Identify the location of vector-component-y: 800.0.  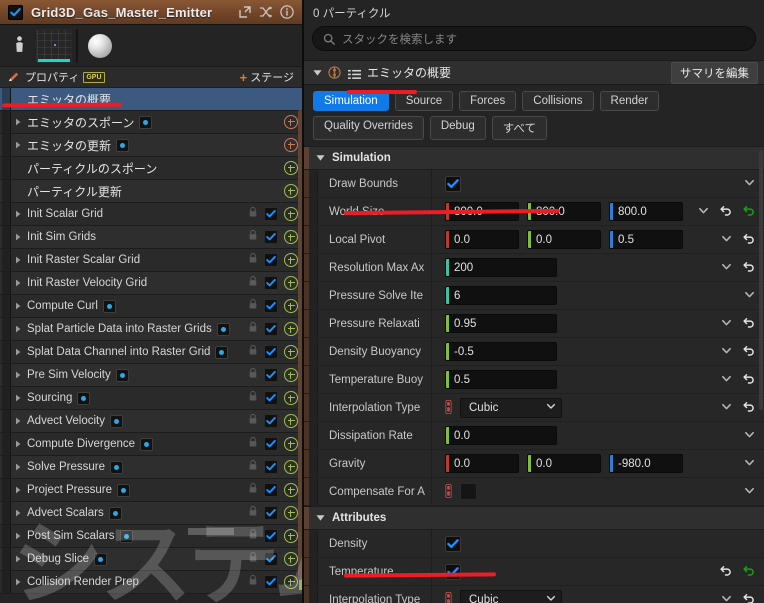
(564, 211).